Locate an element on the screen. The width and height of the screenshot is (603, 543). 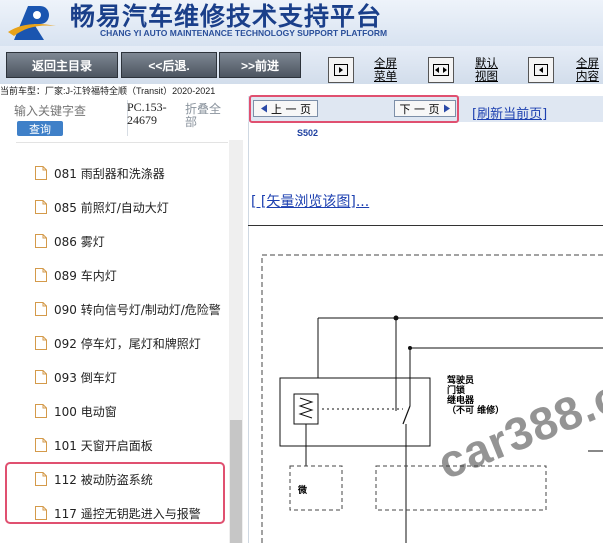
fullscreen-content-line2: 内容 is located at coordinates (587, 77).